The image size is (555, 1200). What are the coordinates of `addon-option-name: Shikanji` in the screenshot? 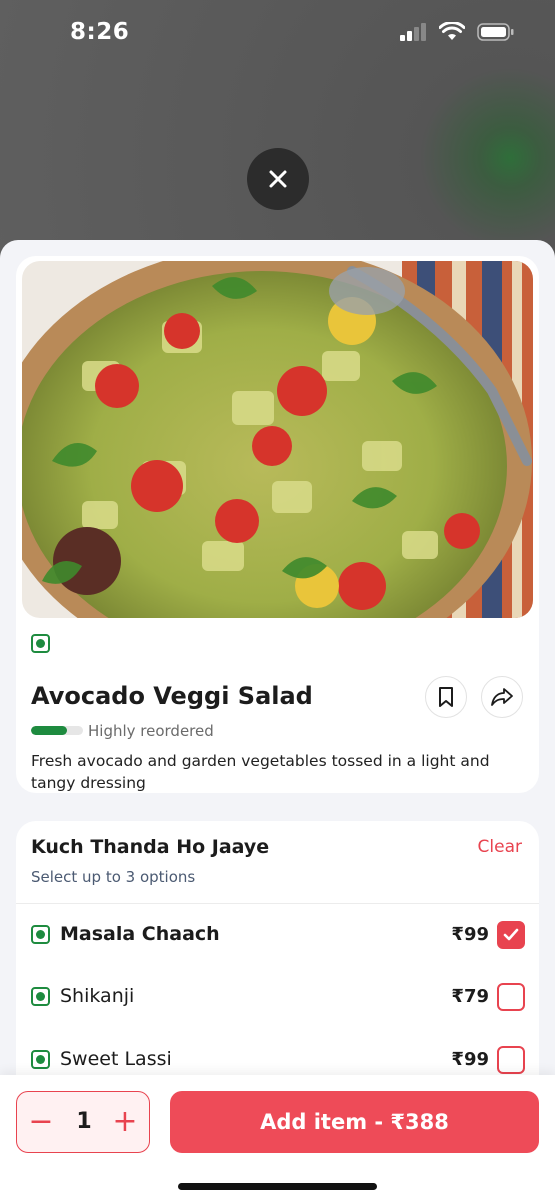 It's located at (97, 996).